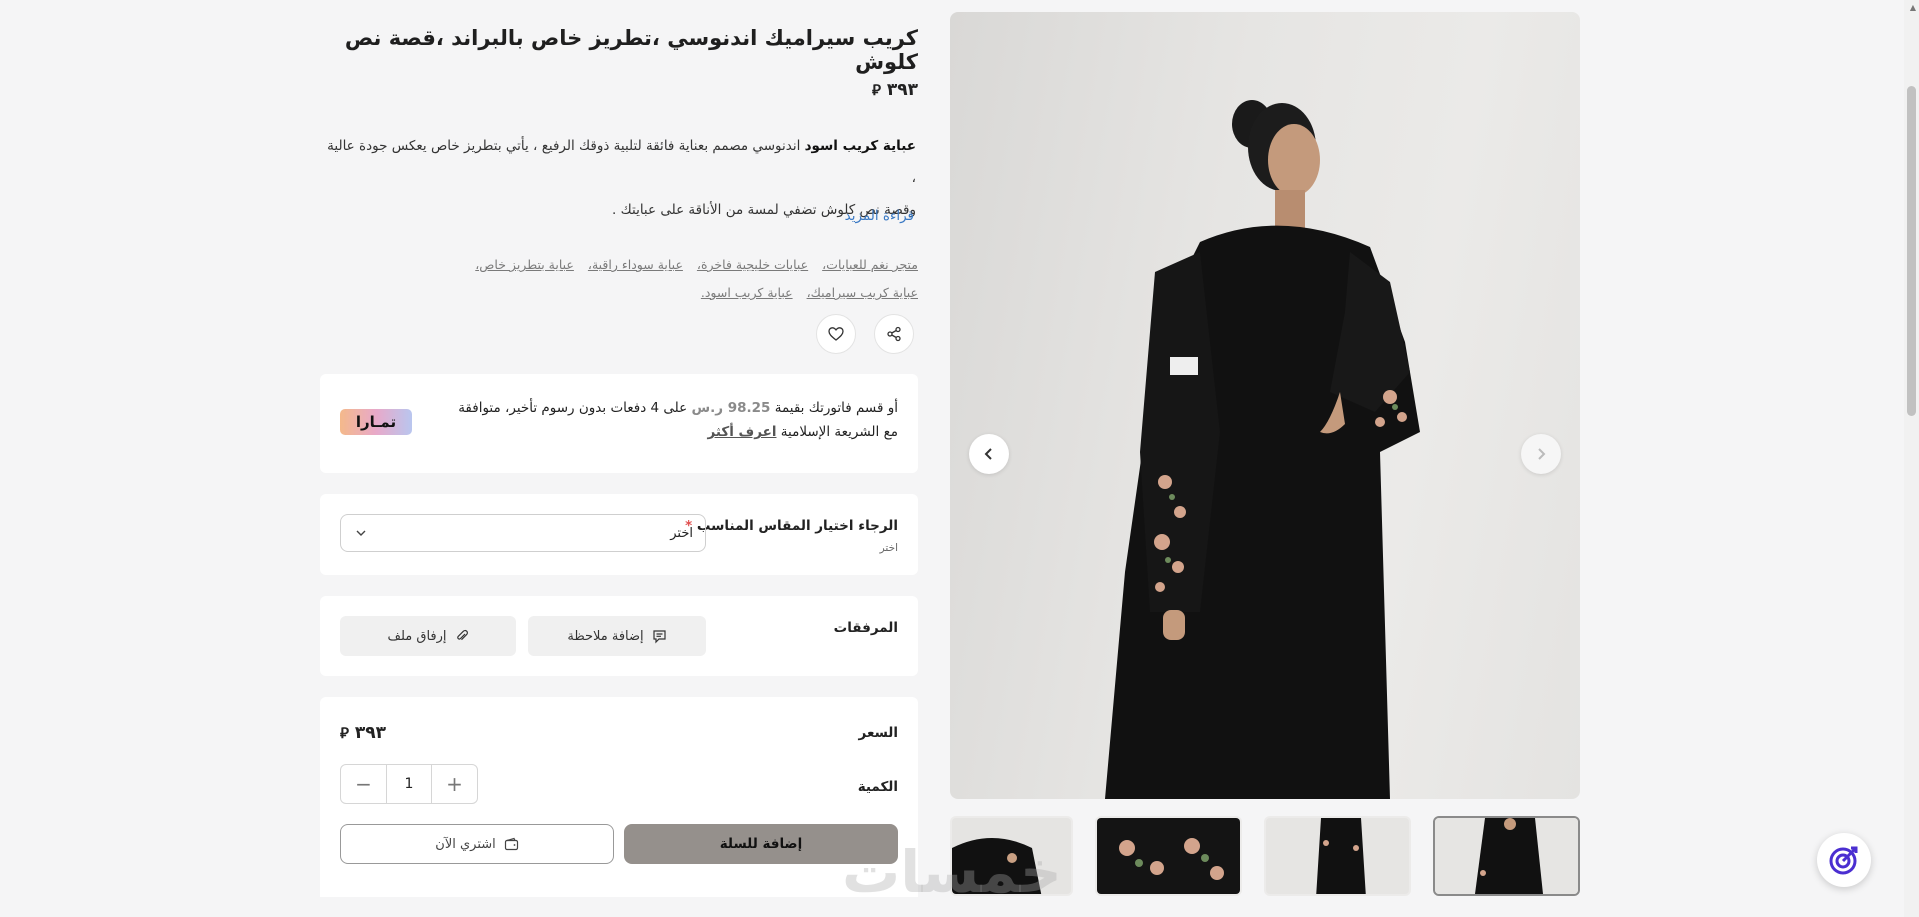  What do you see at coordinates (681, 533) in the screenshot?
I see `size-select-value: اختر` at bounding box center [681, 533].